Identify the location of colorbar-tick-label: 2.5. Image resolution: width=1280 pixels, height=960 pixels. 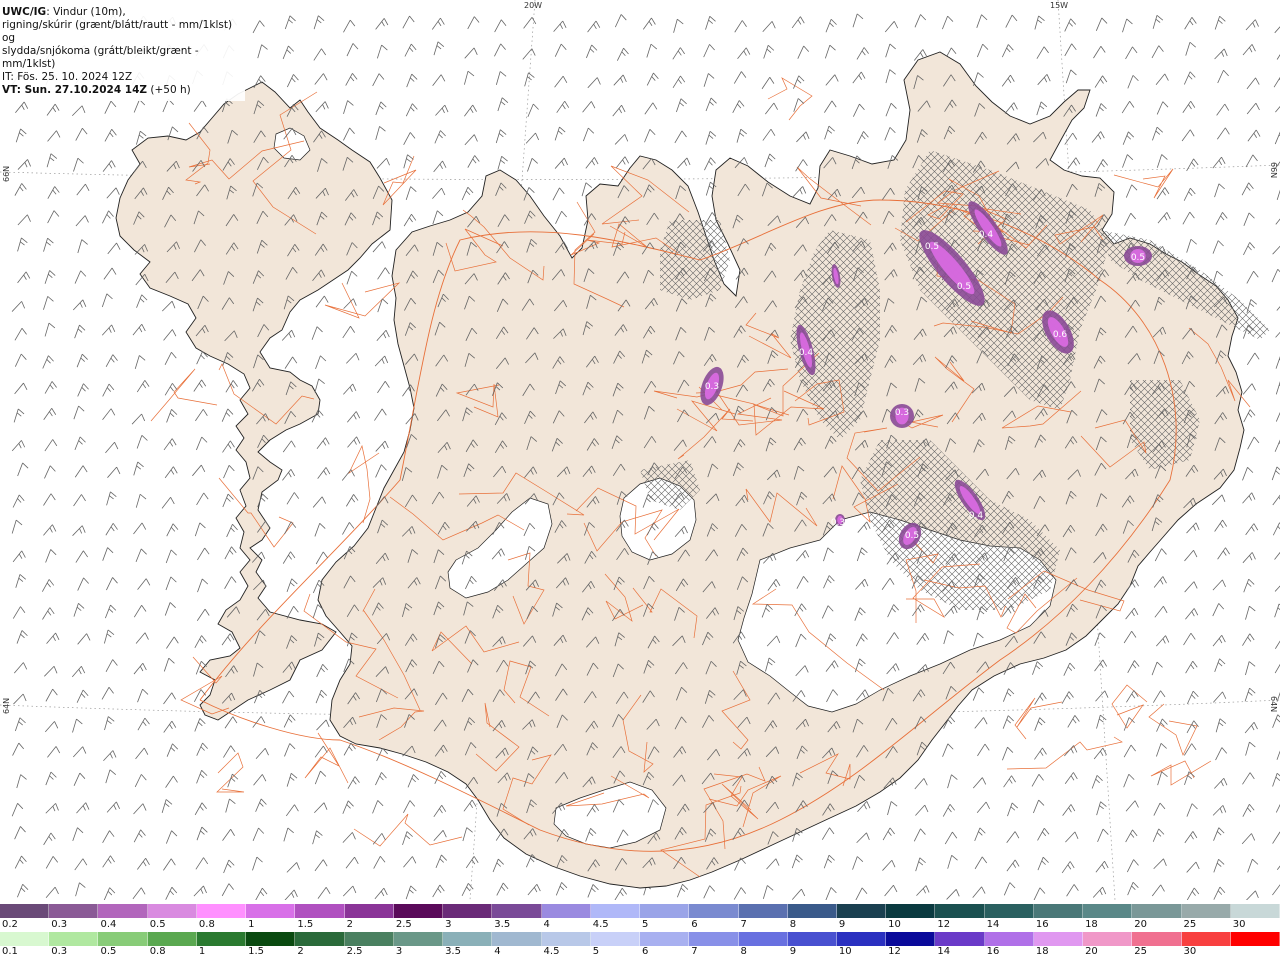
(403, 924).